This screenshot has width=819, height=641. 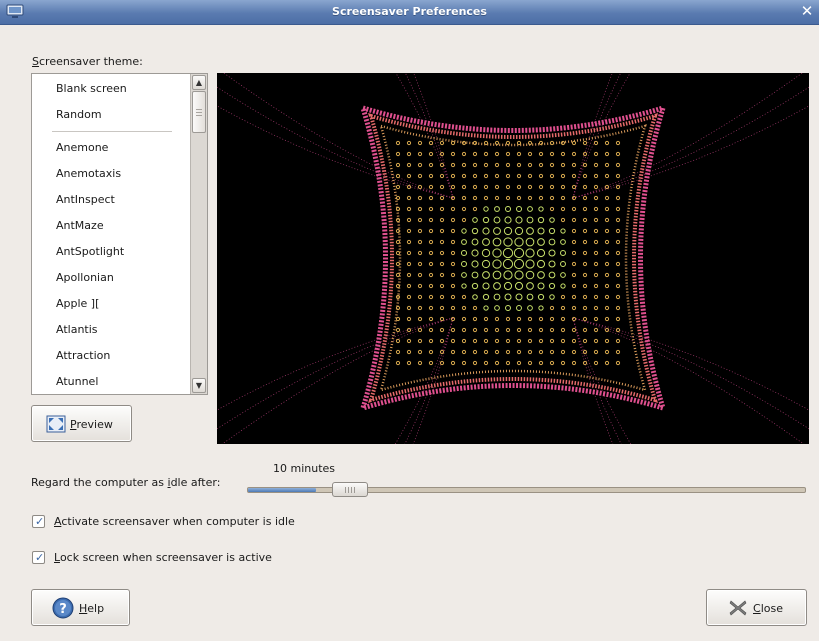 I want to click on help-button-label: Help, so click(x=91, y=608).